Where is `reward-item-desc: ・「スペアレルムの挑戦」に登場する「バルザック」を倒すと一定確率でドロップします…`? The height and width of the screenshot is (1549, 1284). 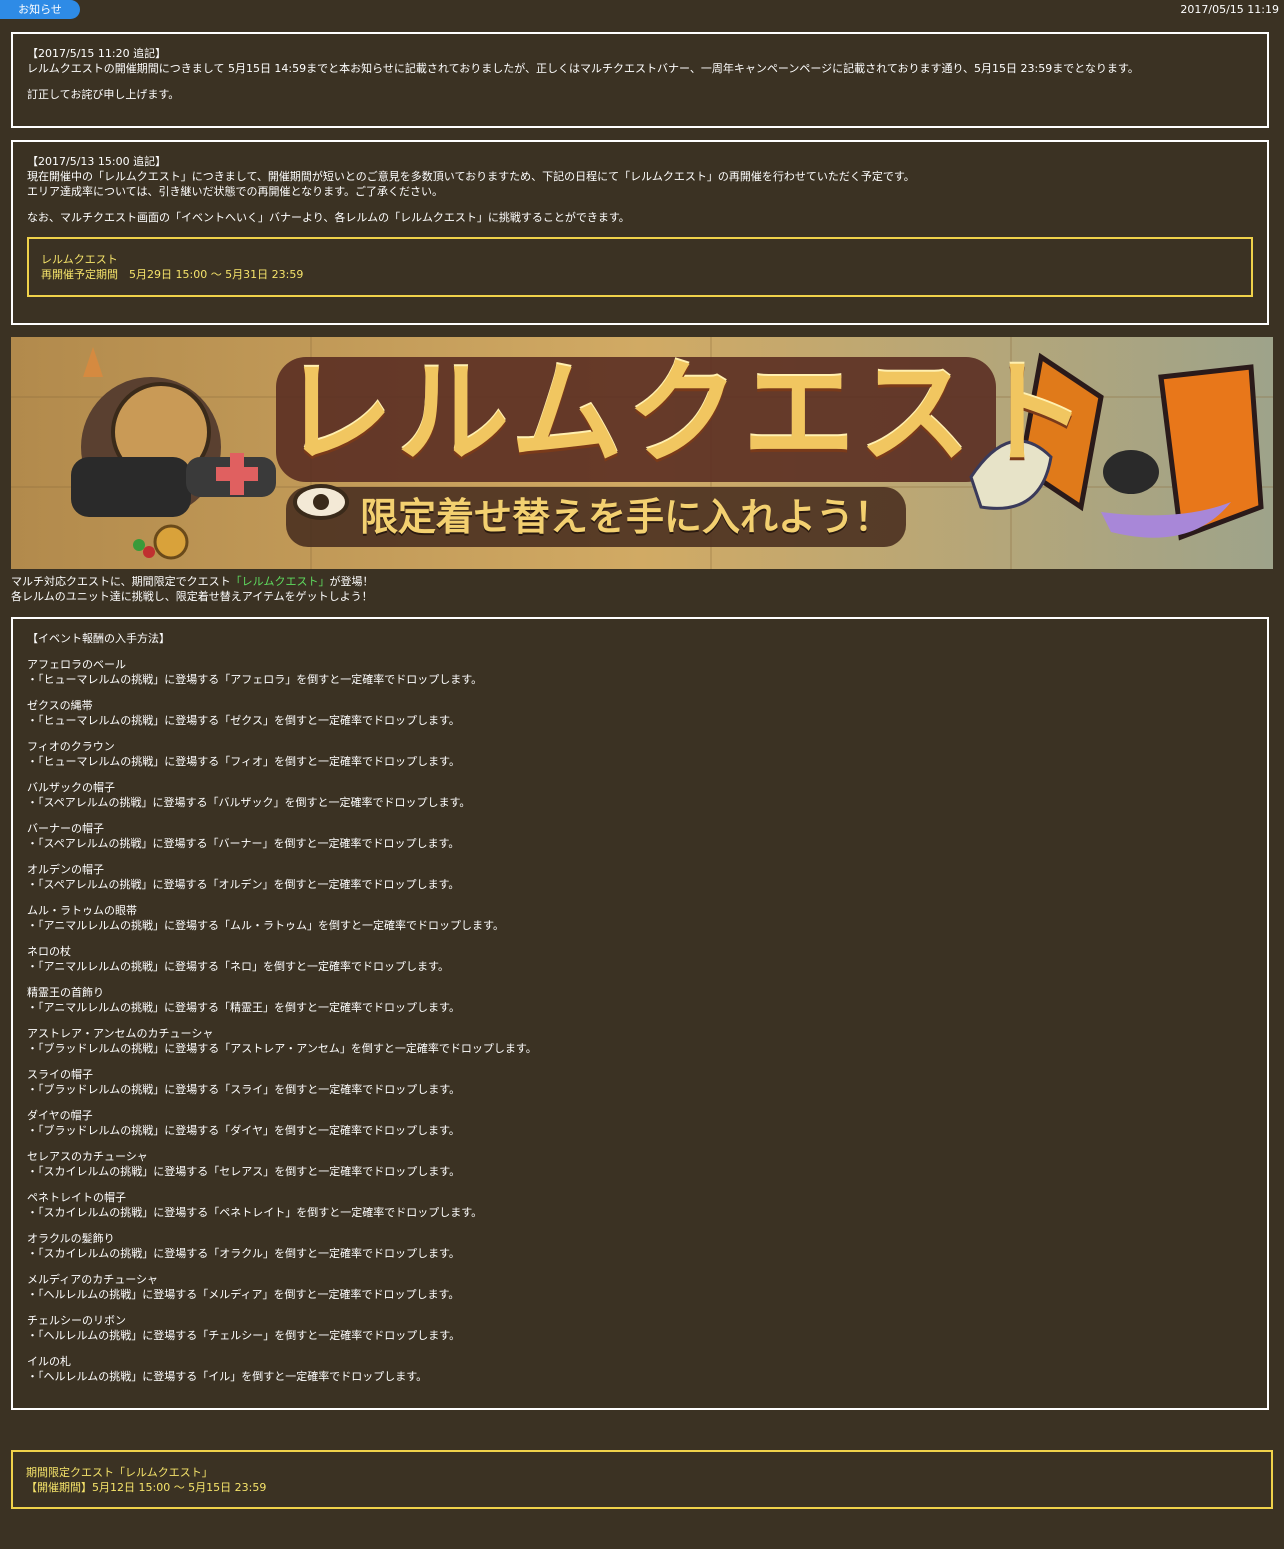
reward-item-desc: ・「スペアレルムの挑戦」に登場する「バルザック」を倒すと一定確率でドロップします… is located at coordinates (249, 802).